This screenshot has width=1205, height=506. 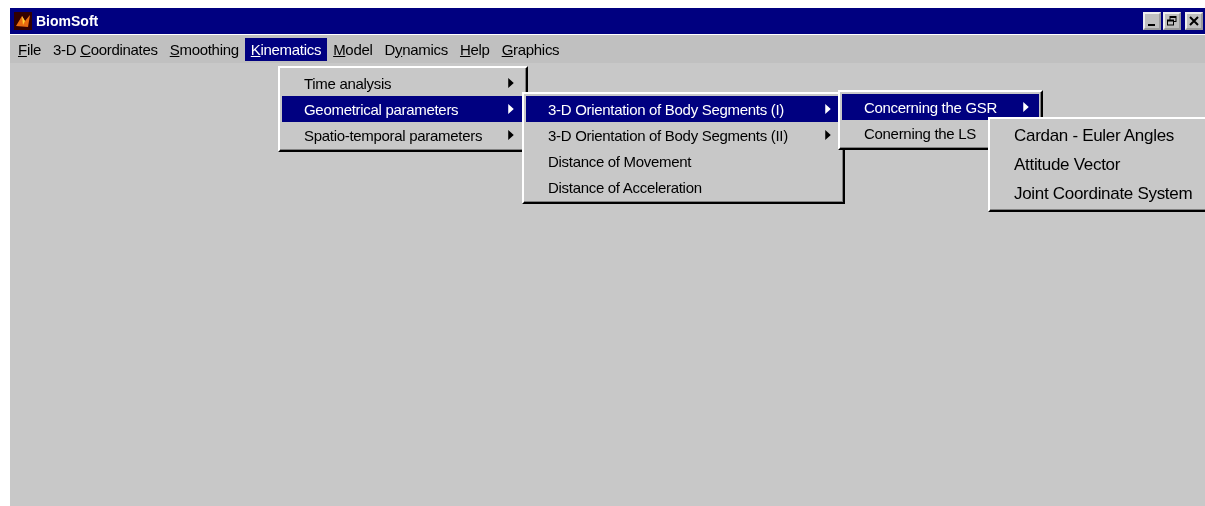 I want to click on menu-item-label: Joint Coordinate System, so click(x=1104, y=193).